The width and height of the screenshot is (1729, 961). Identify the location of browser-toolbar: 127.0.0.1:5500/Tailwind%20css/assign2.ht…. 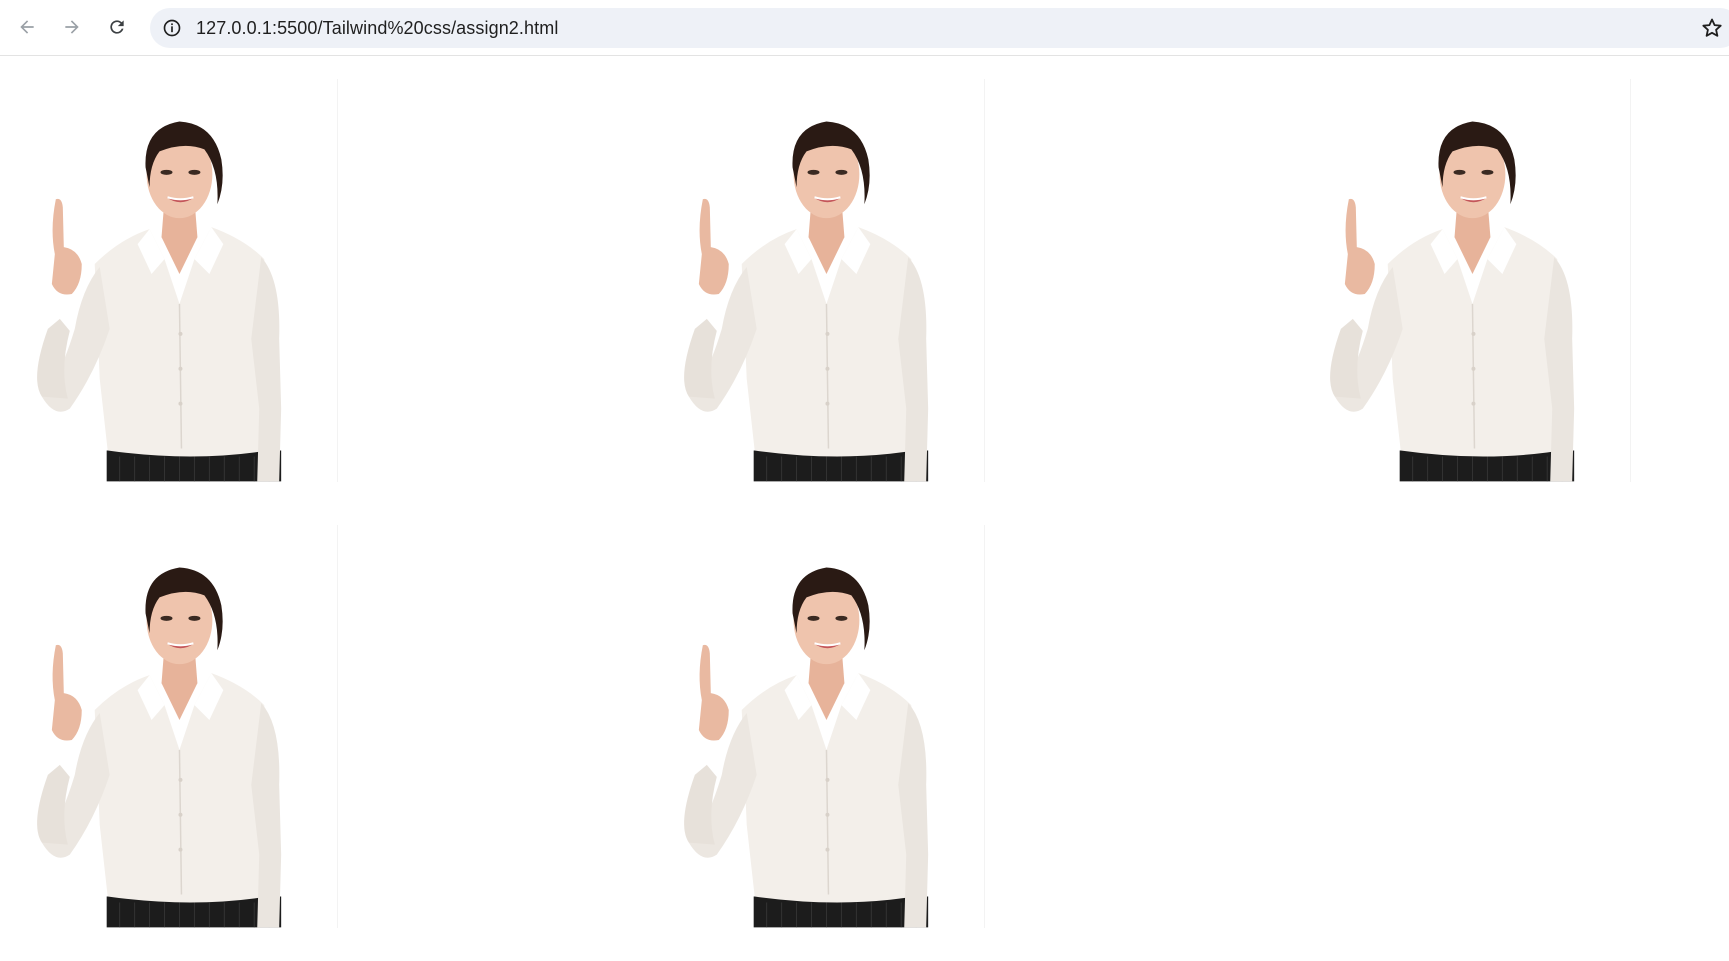
(864, 28).